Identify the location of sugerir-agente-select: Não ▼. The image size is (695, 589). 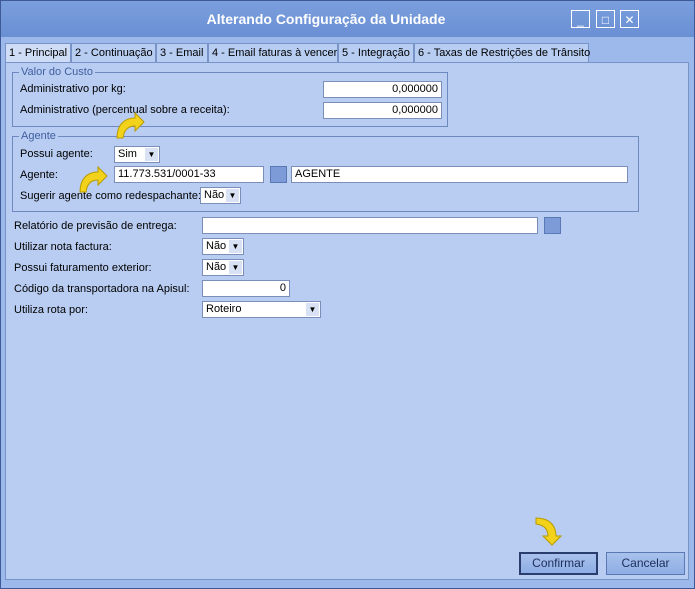
(220, 195).